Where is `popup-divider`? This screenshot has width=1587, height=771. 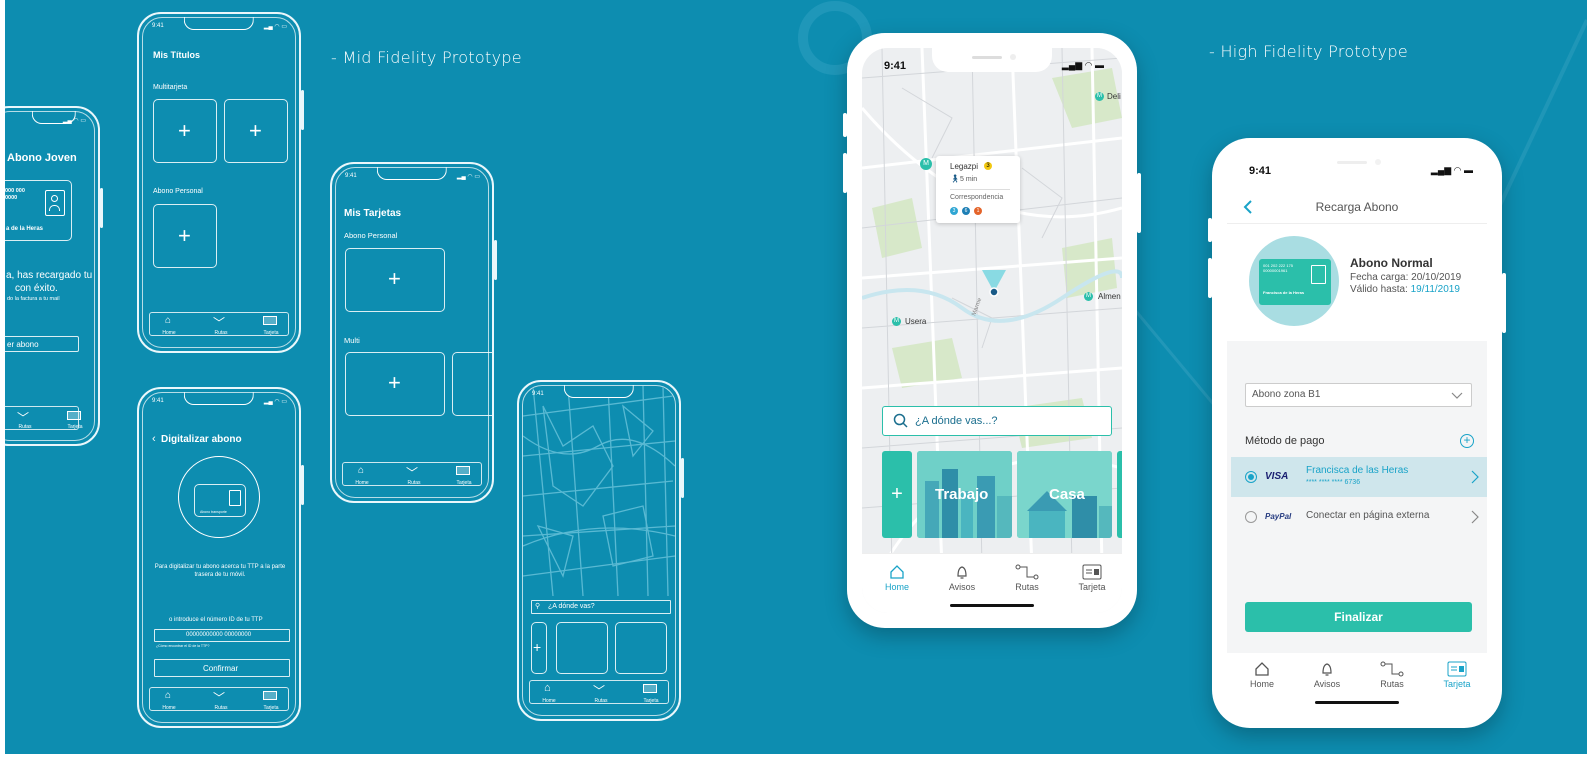
popup-divider is located at coordinates (980, 189).